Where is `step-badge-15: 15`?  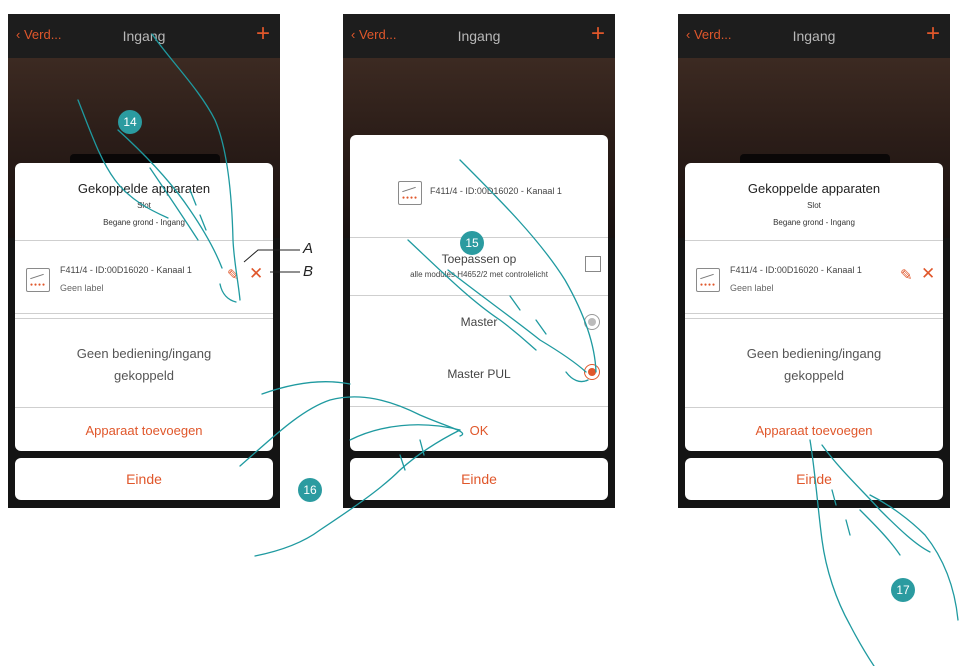 step-badge-15: 15 is located at coordinates (472, 243).